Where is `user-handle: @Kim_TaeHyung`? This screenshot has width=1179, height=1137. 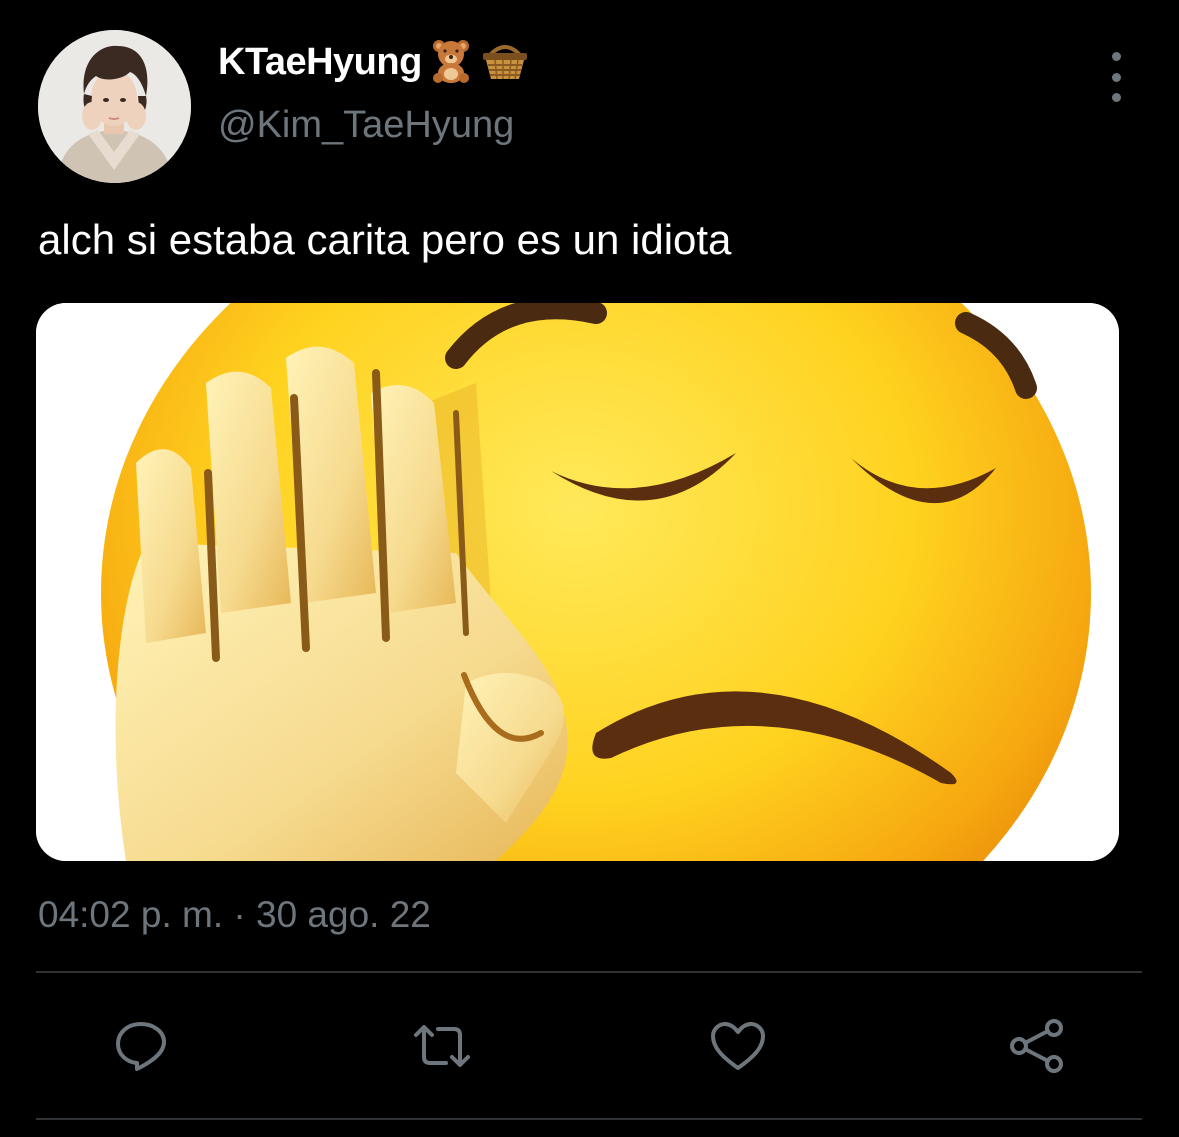 user-handle: @Kim_TaeHyung is located at coordinates (366, 125).